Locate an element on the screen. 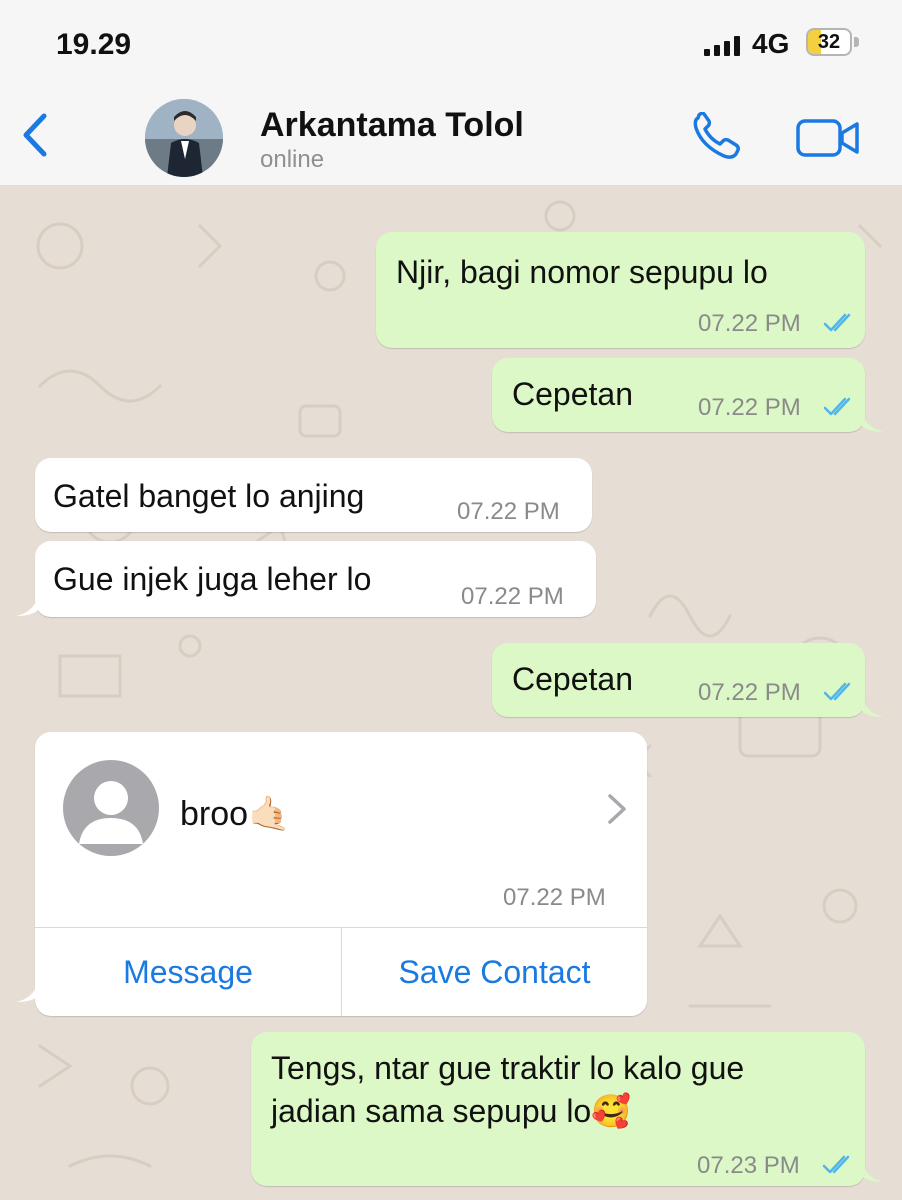 Image resolution: width=902 pixels, height=1200 pixels. incoming-message: Gatel banget lo anjing 07.22 PM is located at coordinates (313, 495).